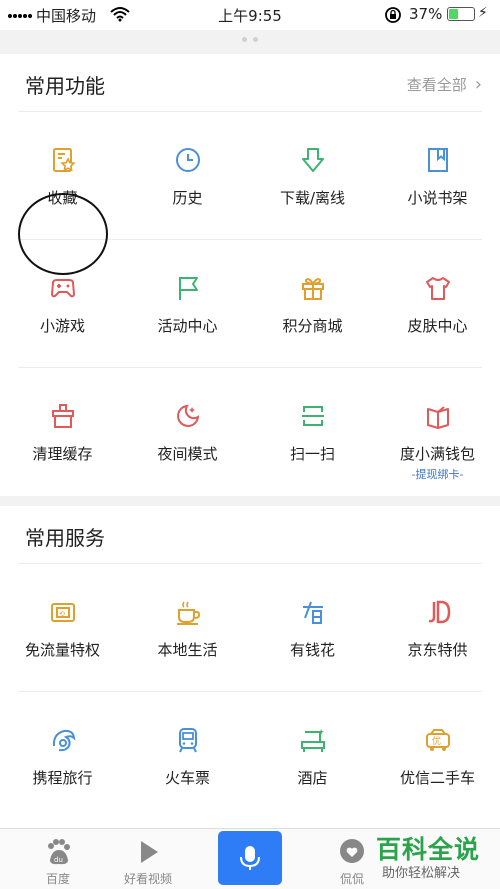  I want to click on car-deal-icon: 优, so click(437, 740).